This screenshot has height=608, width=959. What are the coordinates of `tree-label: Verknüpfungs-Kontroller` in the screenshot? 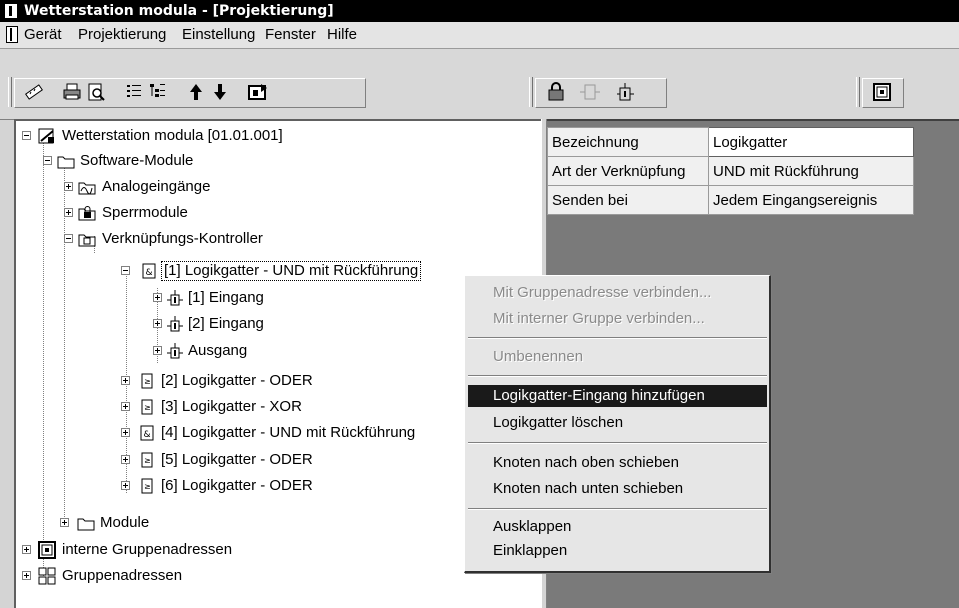 It's located at (182, 238).